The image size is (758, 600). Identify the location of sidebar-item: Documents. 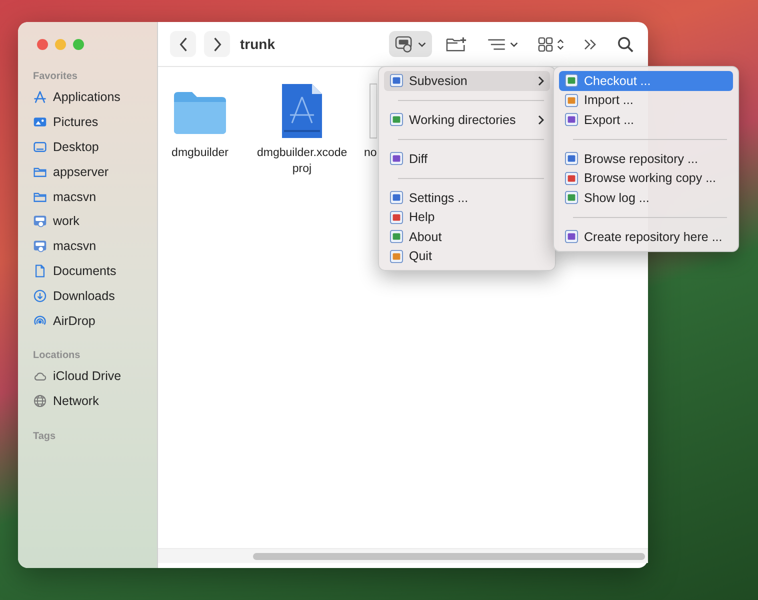
(87, 271).